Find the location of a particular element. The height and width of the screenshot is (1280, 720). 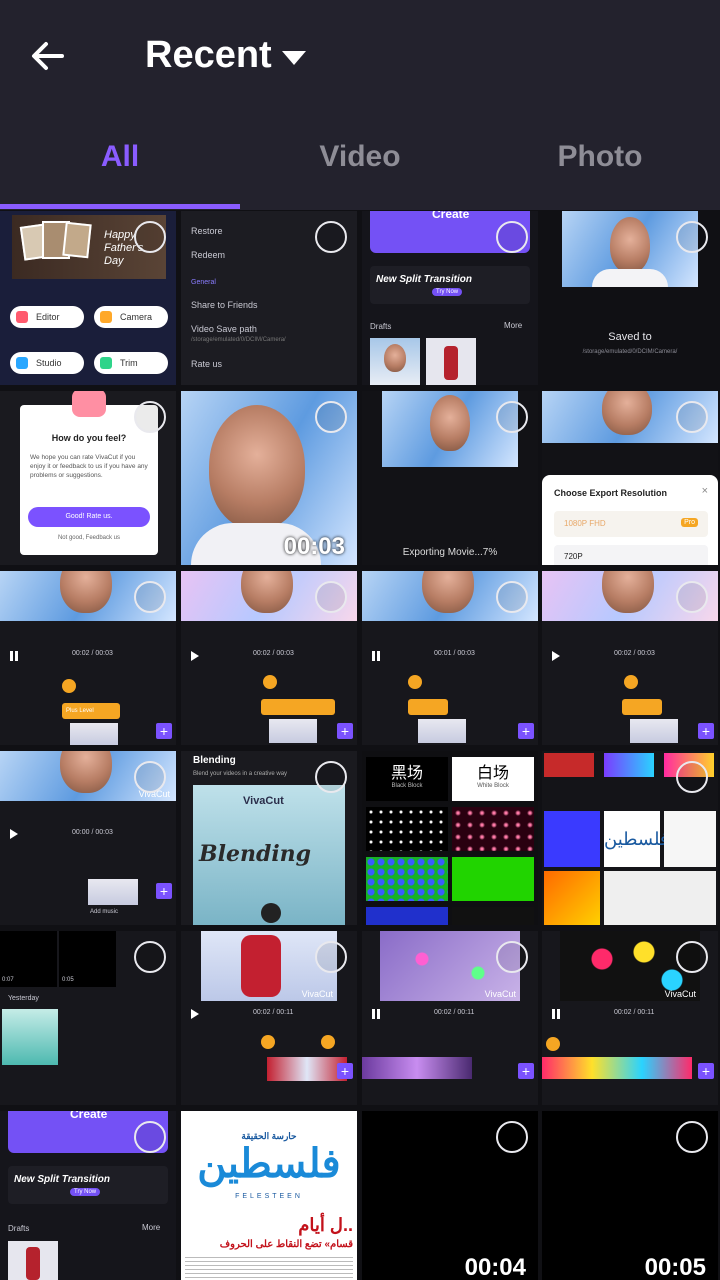

media-thumbnail: فلسطين is located at coordinates (630, 838).